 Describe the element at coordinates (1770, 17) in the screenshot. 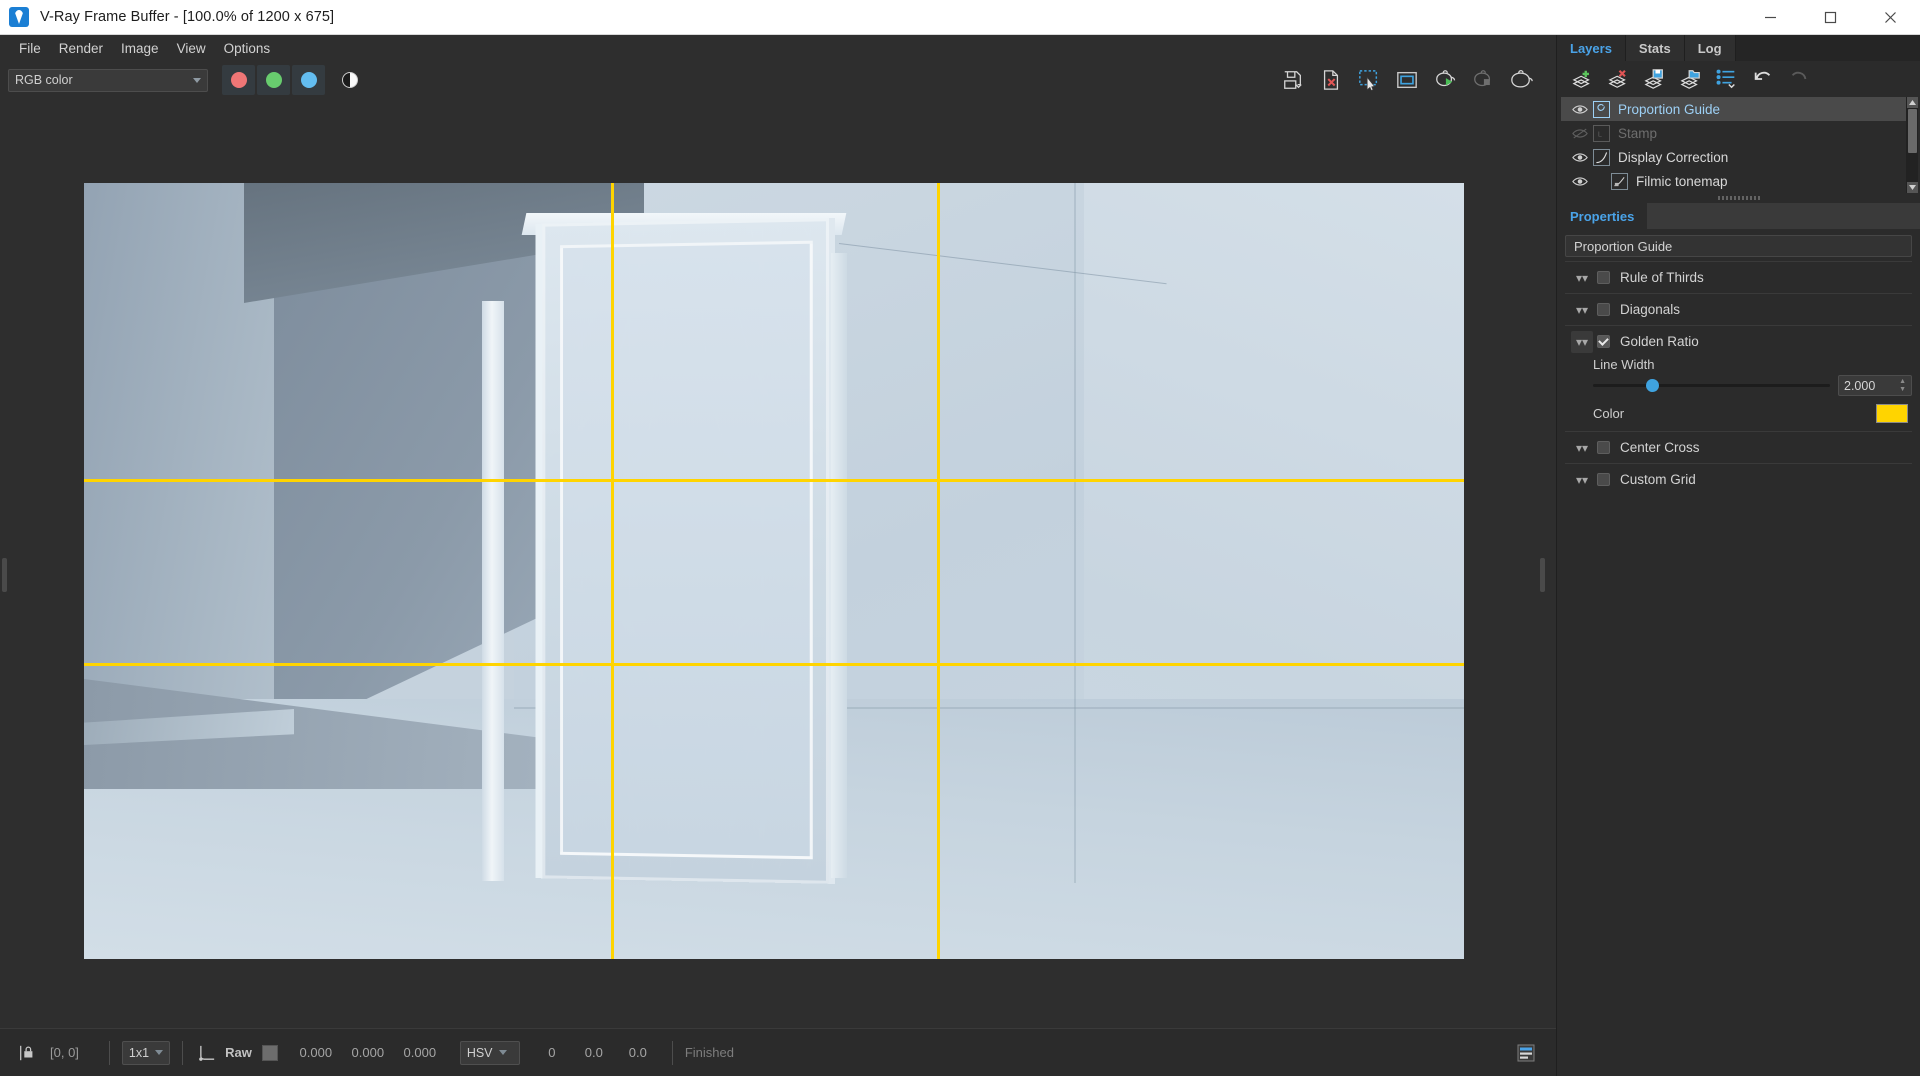

I see `minimize-button` at that location.